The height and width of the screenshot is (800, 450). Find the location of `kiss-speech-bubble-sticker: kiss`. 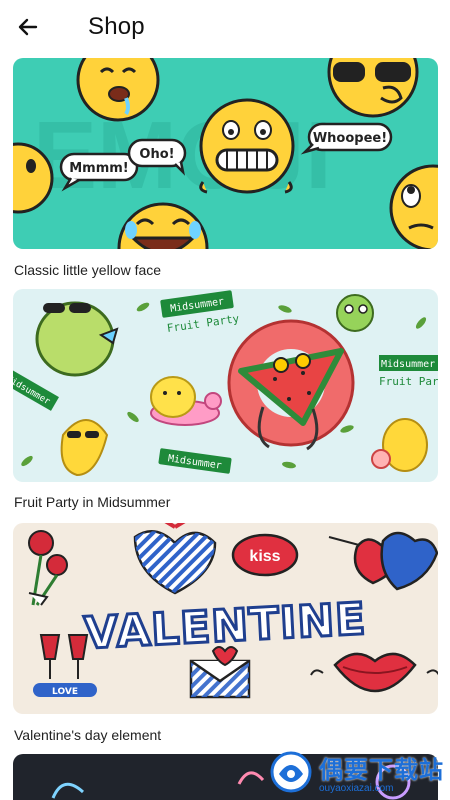

kiss-speech-bubble-sticker: kiss is located at coordinates (265, 555).